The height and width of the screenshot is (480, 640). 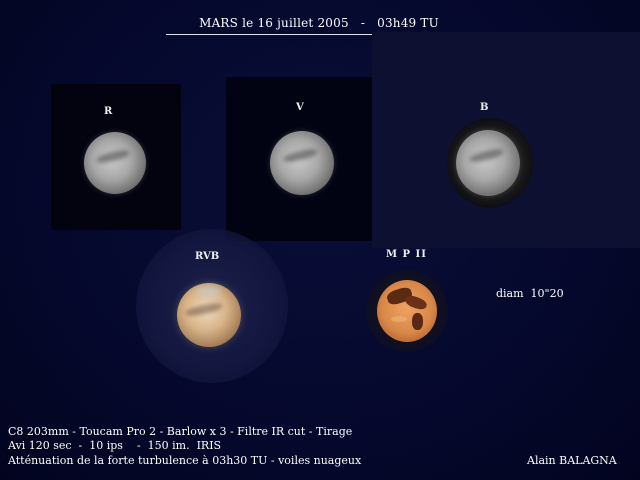 What do you see at coordinates (115, 445) in the screenshot?
I see `caption-acquisition: Avi 120 sec - 10 ips - 150 im. IRIS` at bounding box center [115, 445].